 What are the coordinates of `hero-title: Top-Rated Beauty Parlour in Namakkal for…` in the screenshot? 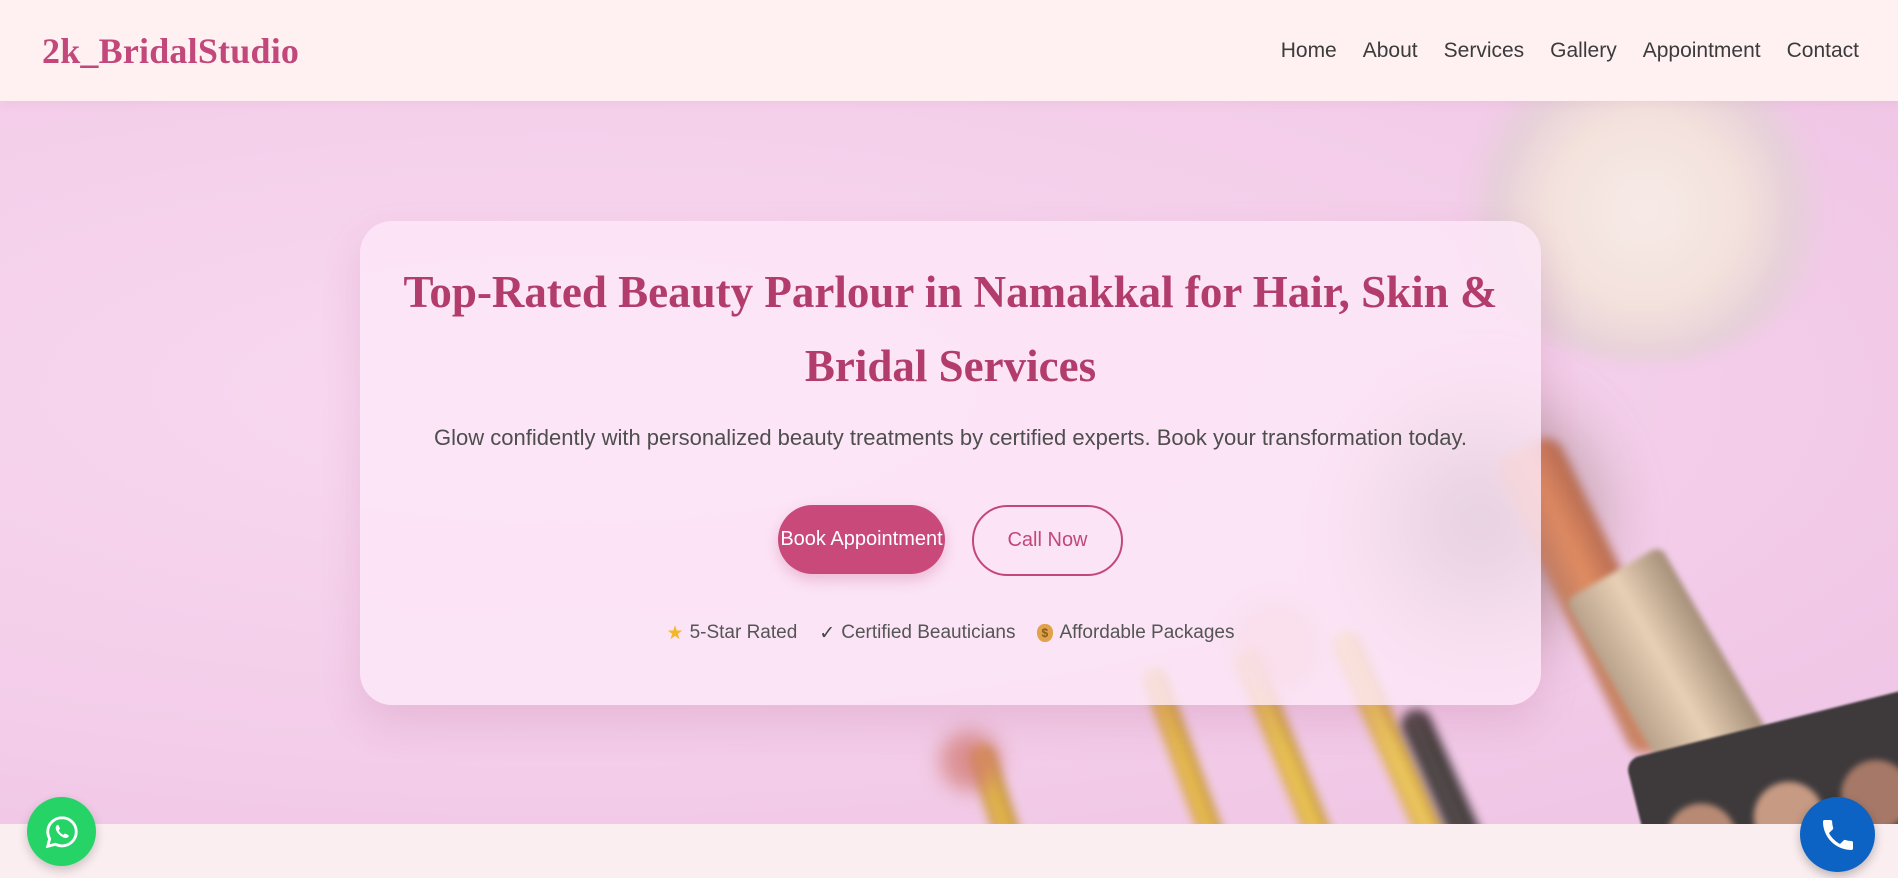 It's located at (950, 329).